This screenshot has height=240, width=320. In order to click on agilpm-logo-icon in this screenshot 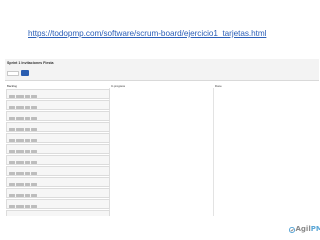, I will do `click(292, 229)`.